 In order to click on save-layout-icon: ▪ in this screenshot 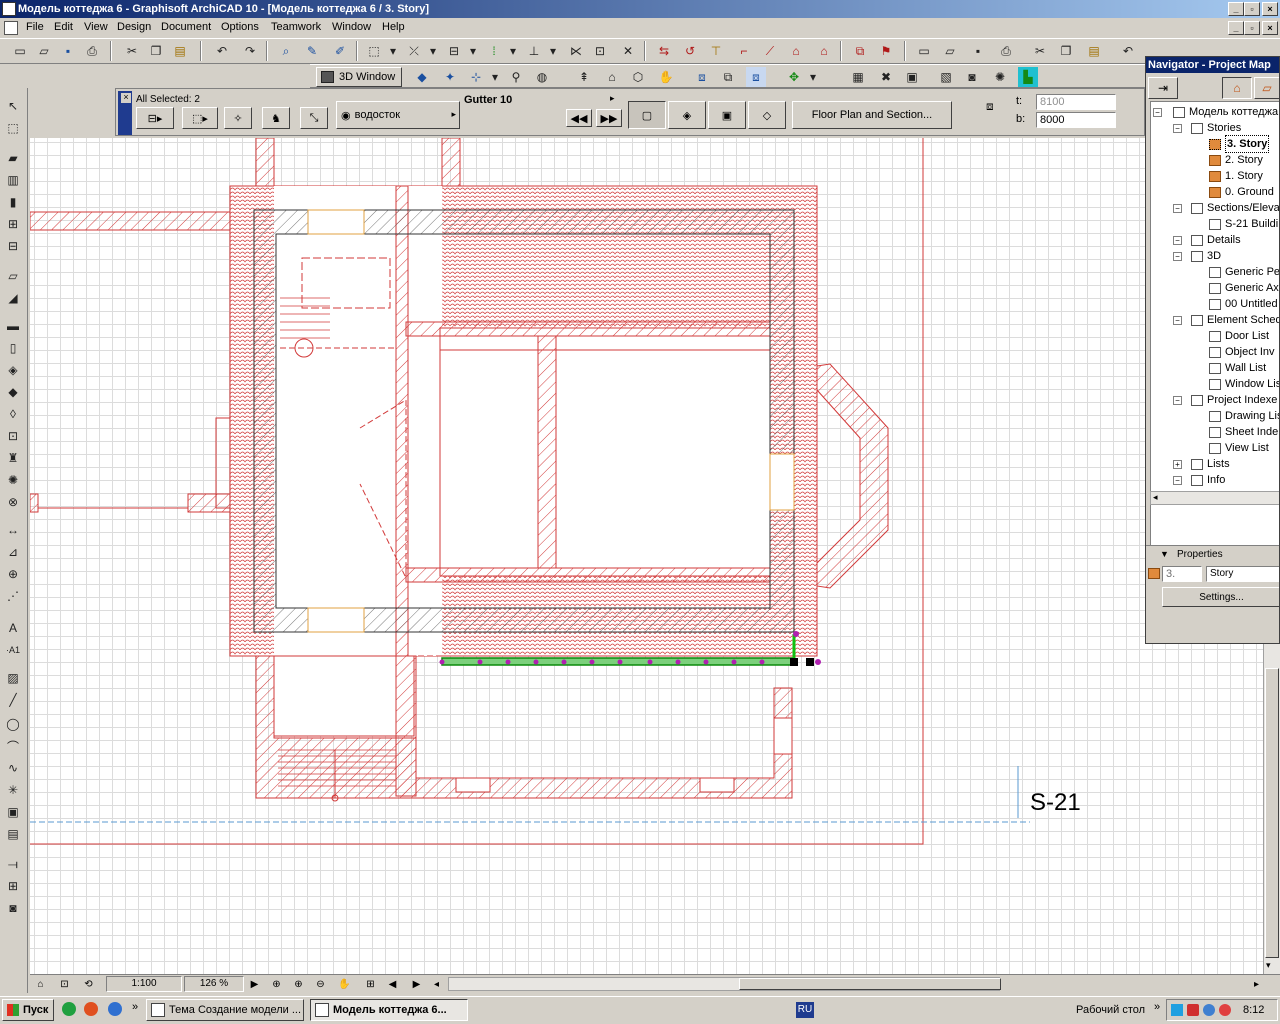, I will do `click(978, 51)`.